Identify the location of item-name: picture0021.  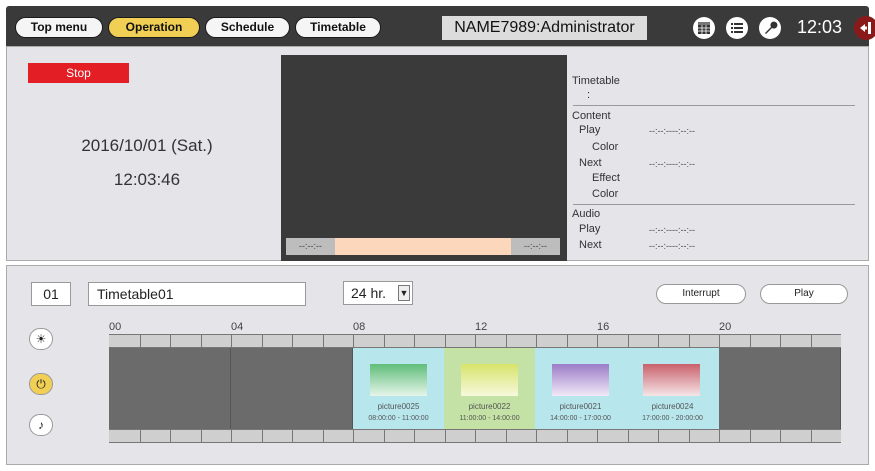
(580, 406).